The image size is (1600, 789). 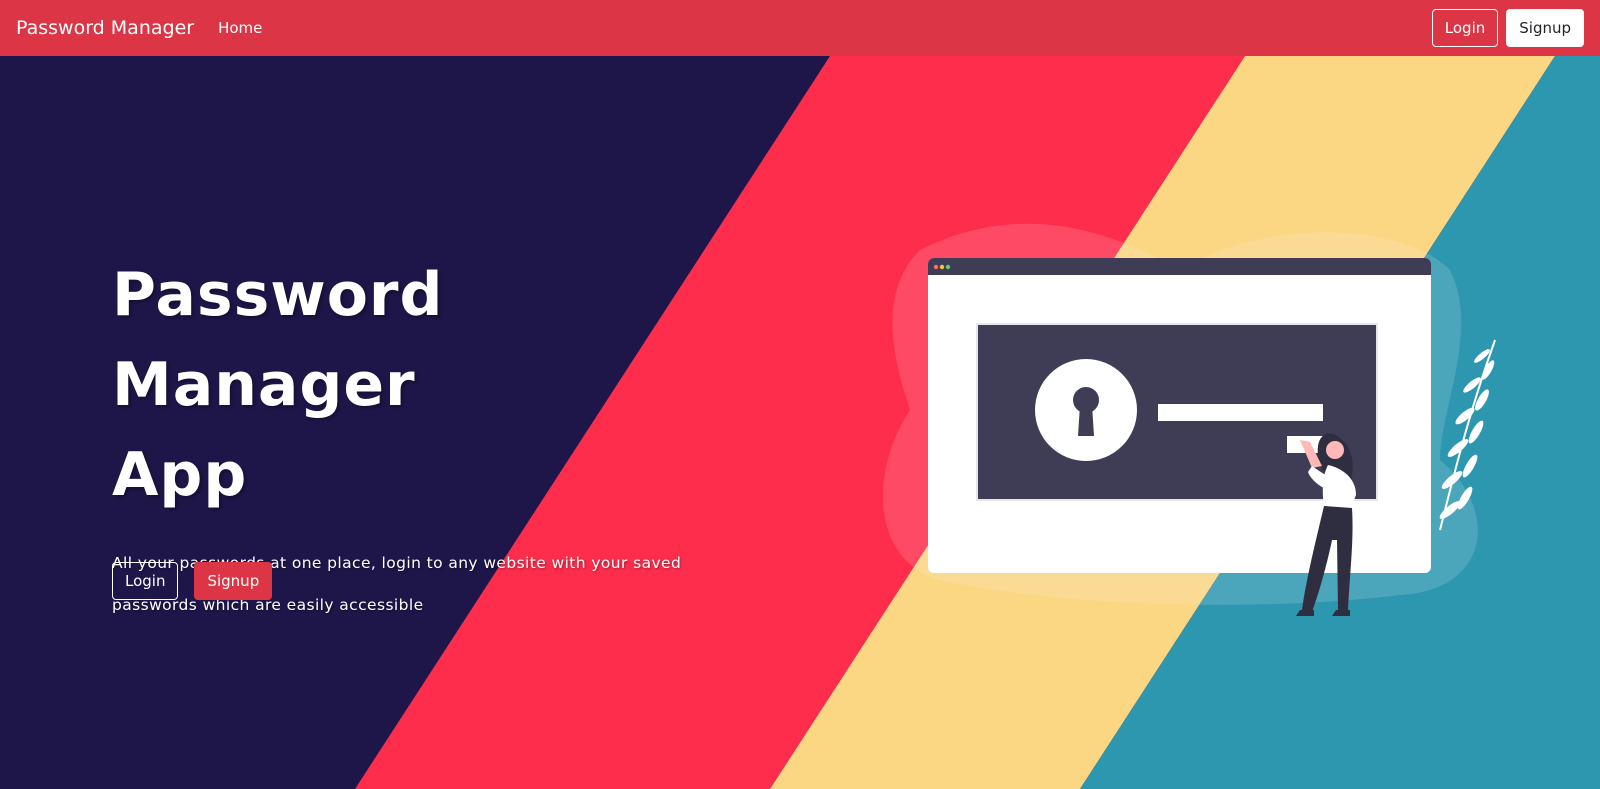 What do you see at coordinates (1240, 412) in the screenshot?
I see `password-field-illustration` at bounding box center [1240, 412].